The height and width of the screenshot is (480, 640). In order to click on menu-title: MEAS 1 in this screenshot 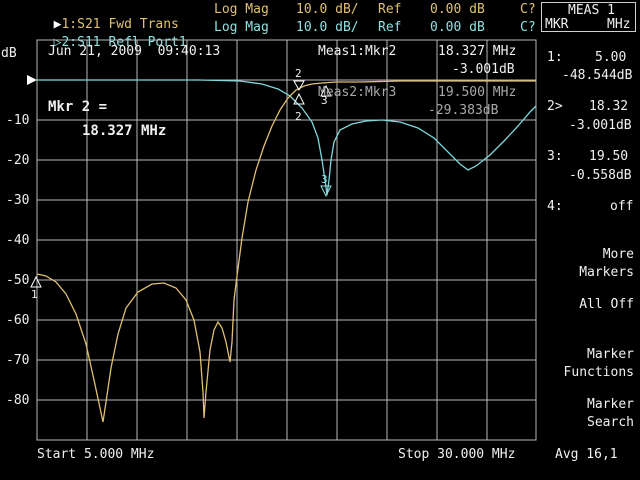, I will do `click(591, 10)`.